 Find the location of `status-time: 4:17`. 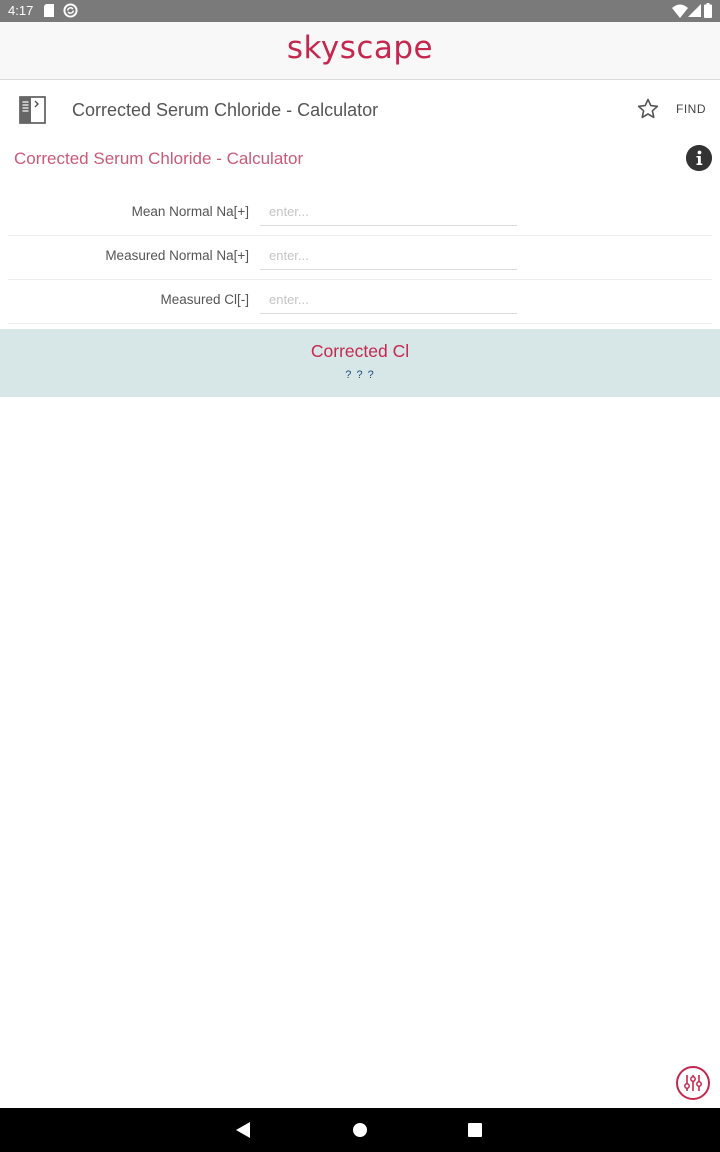

status-time: 4:17 is located at coordinates (21, 10).